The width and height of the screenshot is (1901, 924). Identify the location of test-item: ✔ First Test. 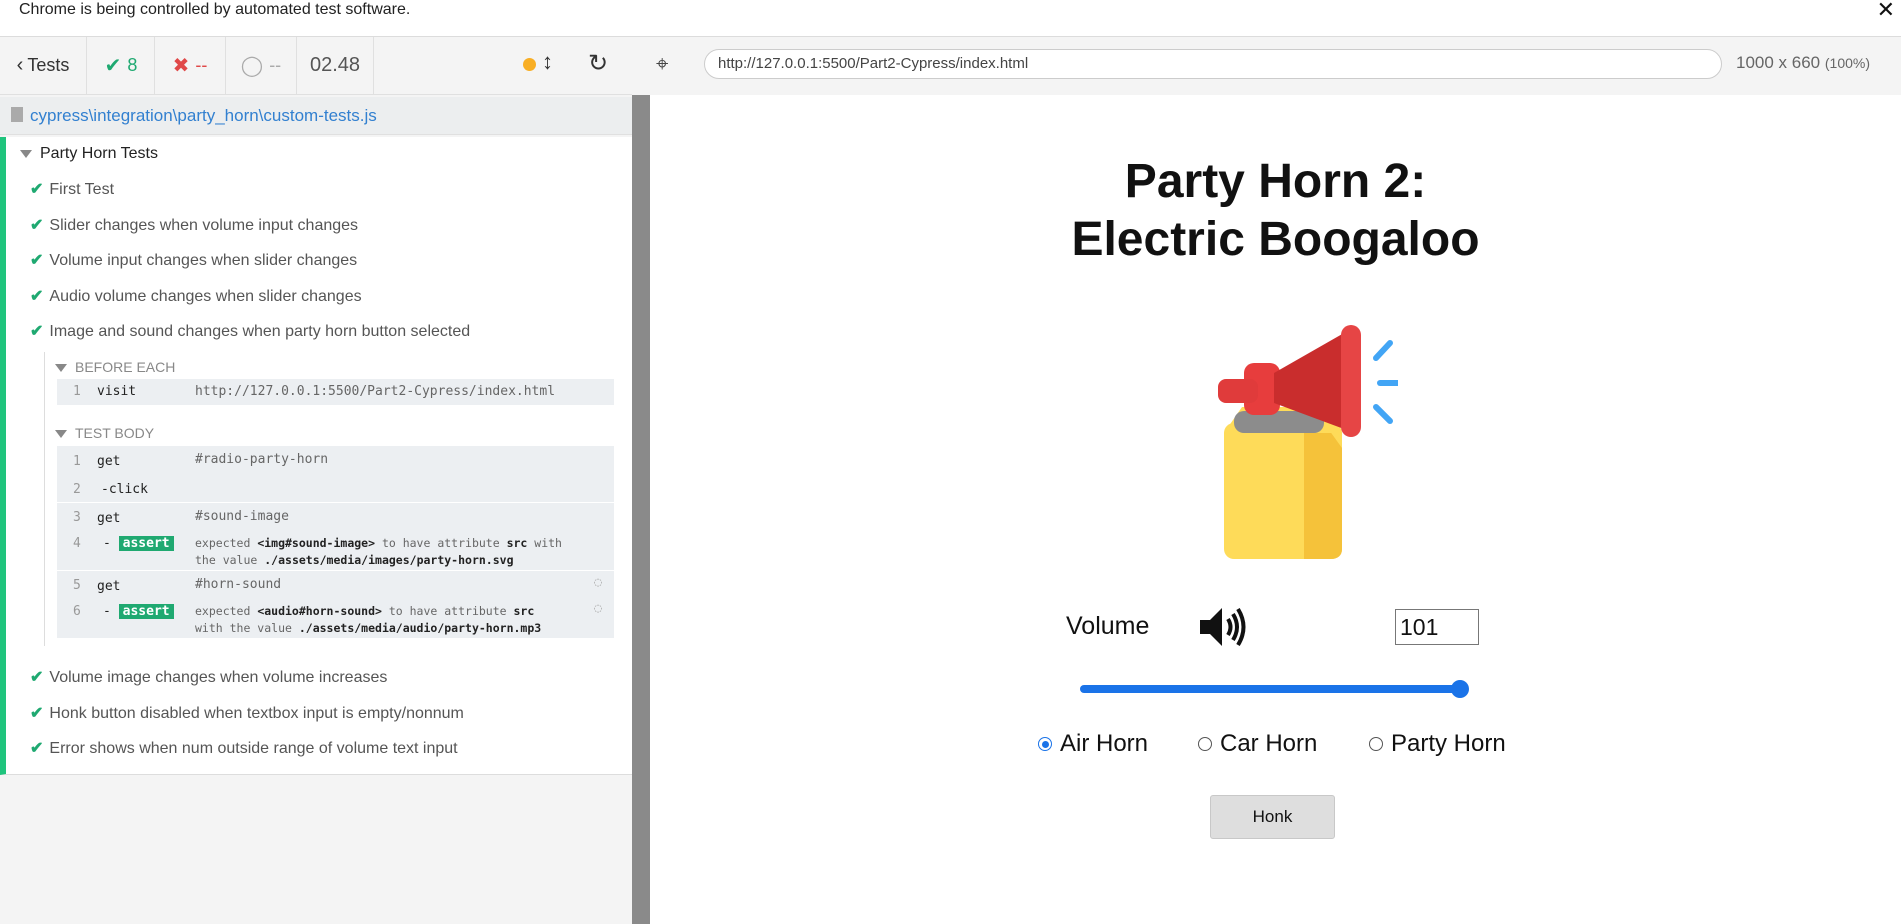
(72, 189).